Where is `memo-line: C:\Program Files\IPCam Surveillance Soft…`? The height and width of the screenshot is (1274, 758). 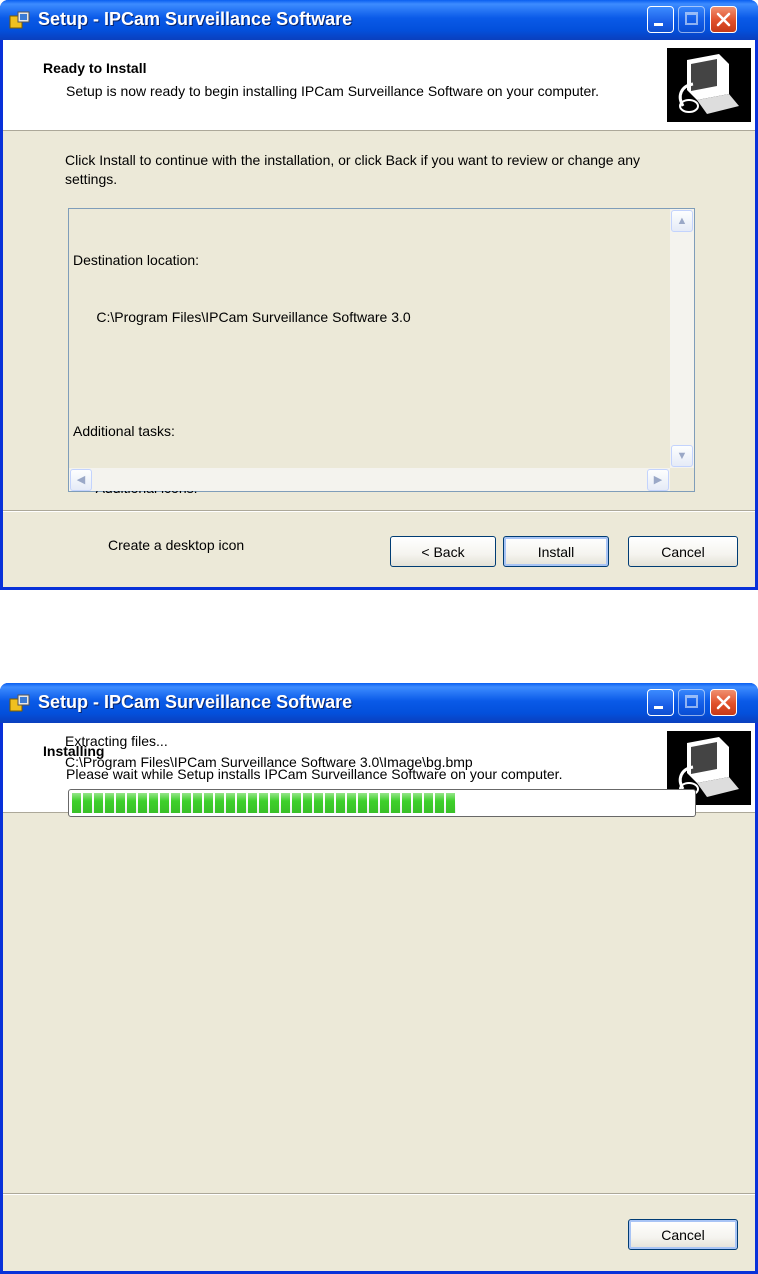 memo-line: C:\Program Files\IPCam Surveillance Soft… is located at coordinates (242, 317).